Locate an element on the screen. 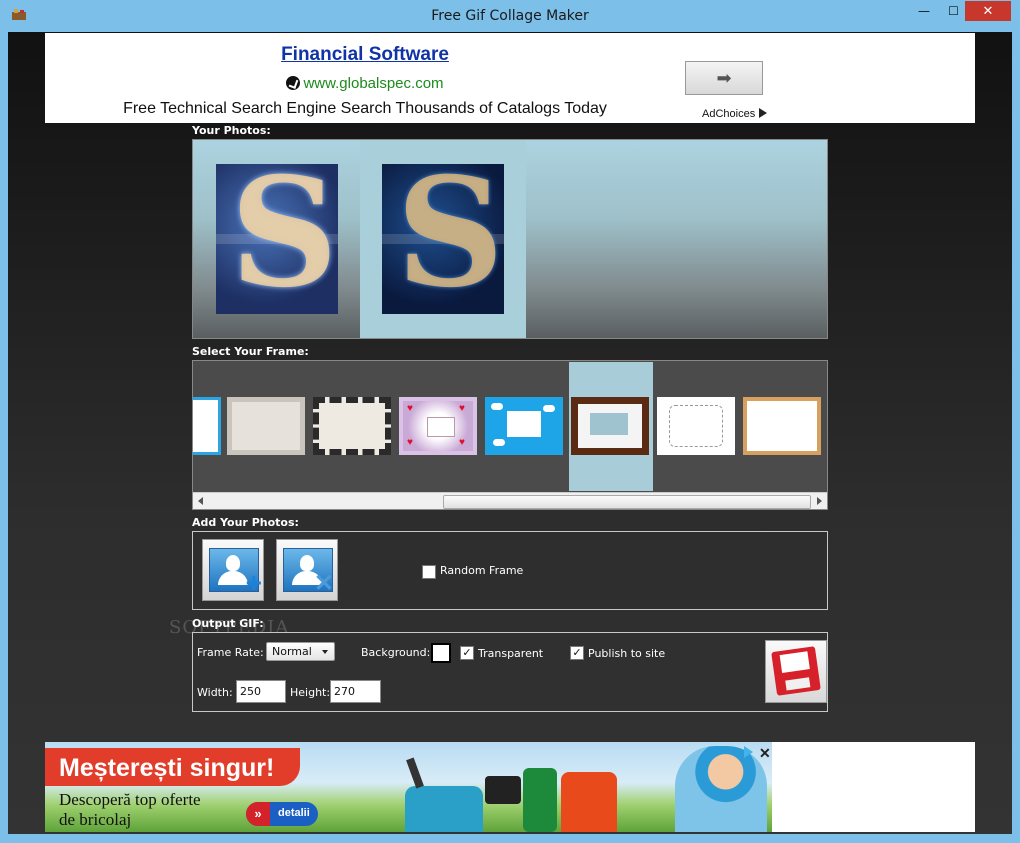  close-ad-icon: ✕ is located at coordinates (765, 753).